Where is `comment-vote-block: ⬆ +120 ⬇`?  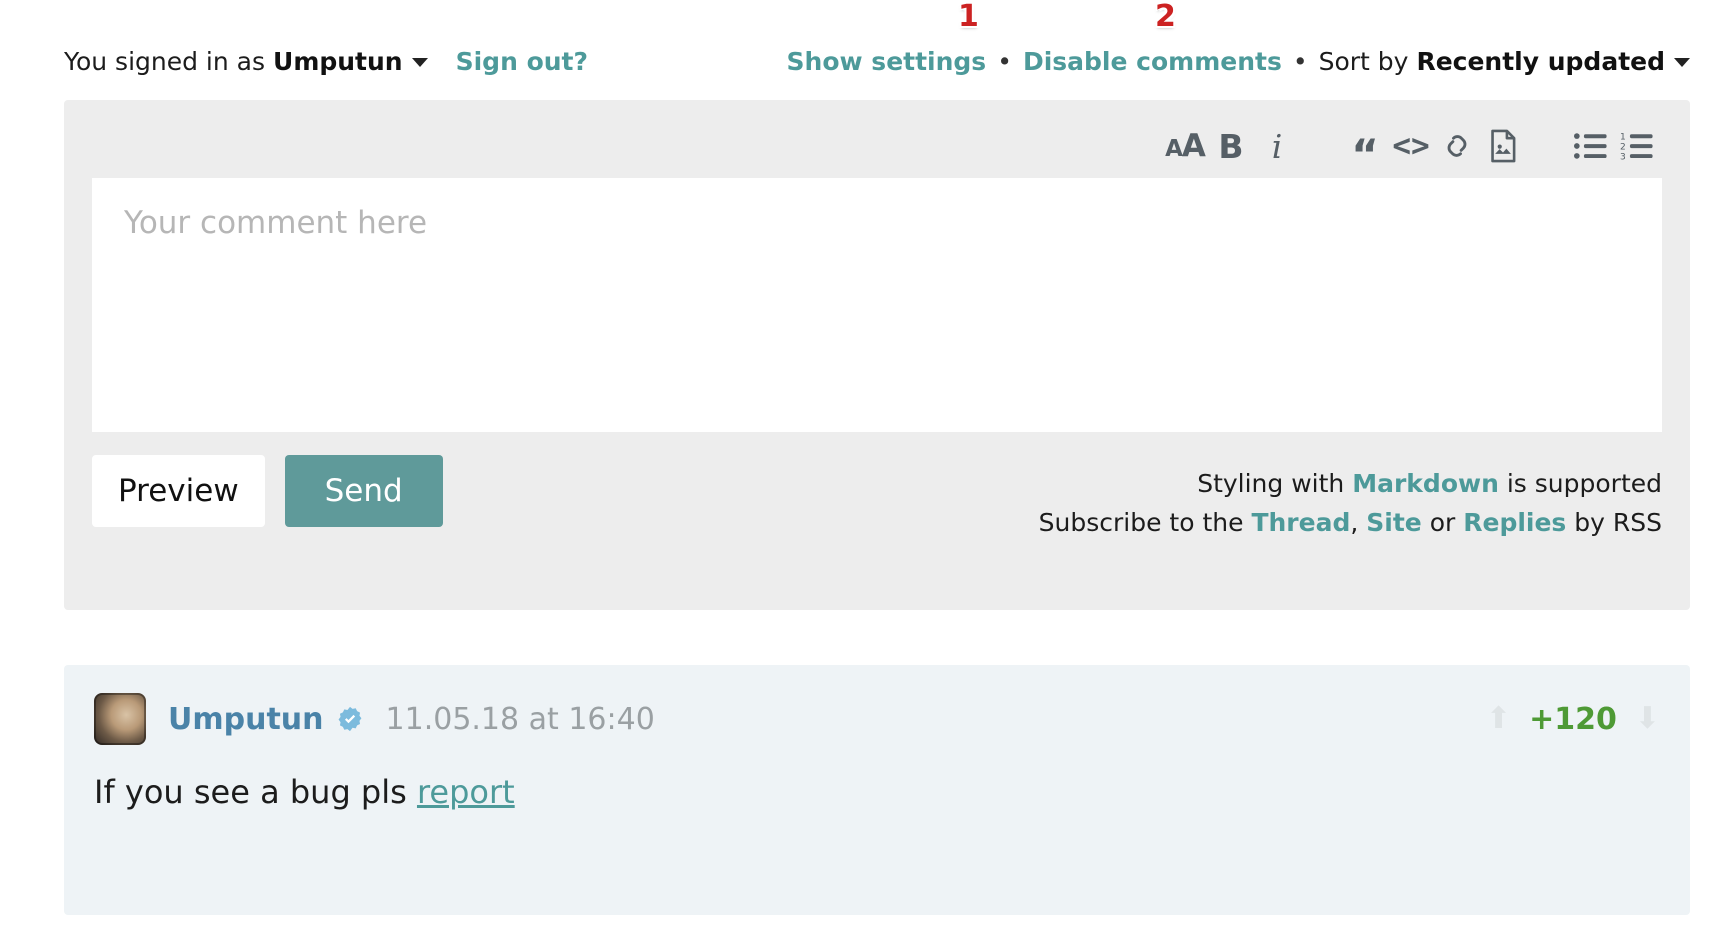
comment-vote-block: ⬆ +120 ⬇ is located at coordinates (1573, 719).